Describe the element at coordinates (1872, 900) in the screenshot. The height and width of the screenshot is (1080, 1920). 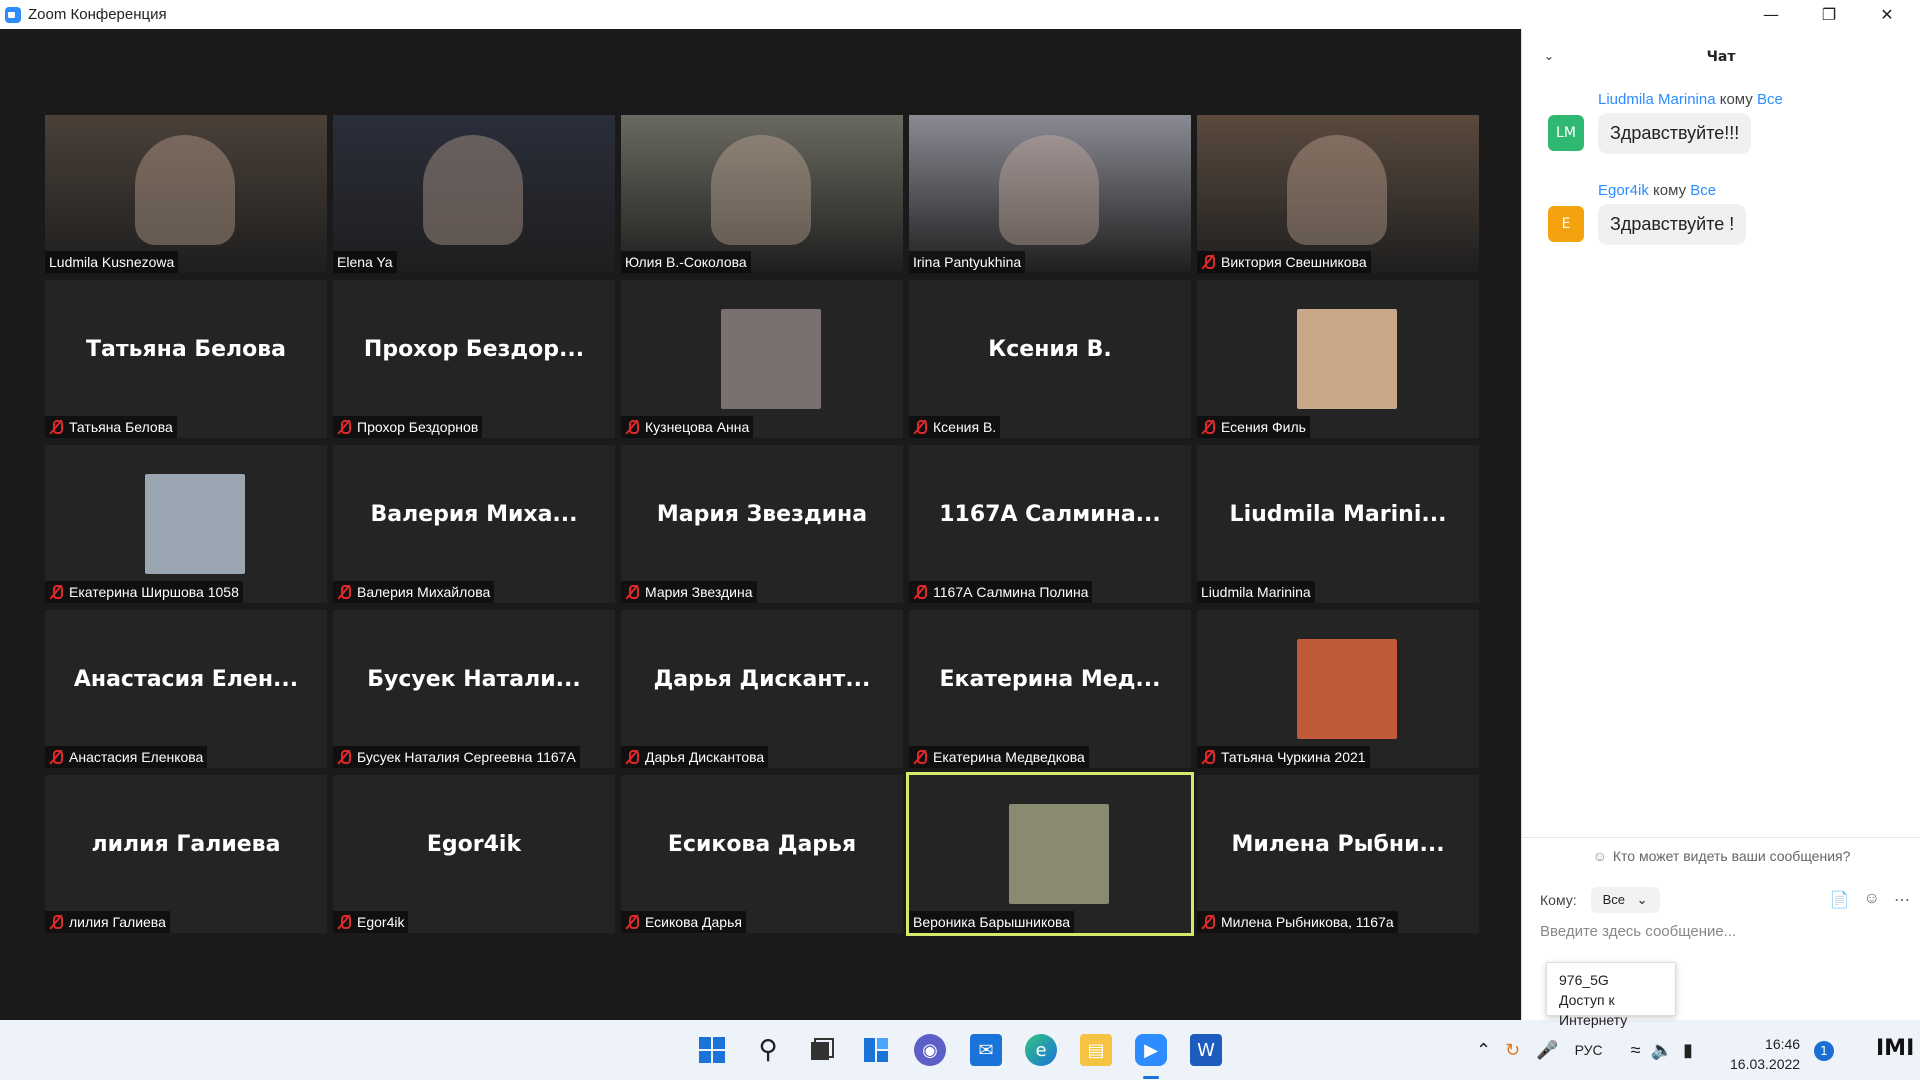
I see `emoji-icon: ☺` at that location.